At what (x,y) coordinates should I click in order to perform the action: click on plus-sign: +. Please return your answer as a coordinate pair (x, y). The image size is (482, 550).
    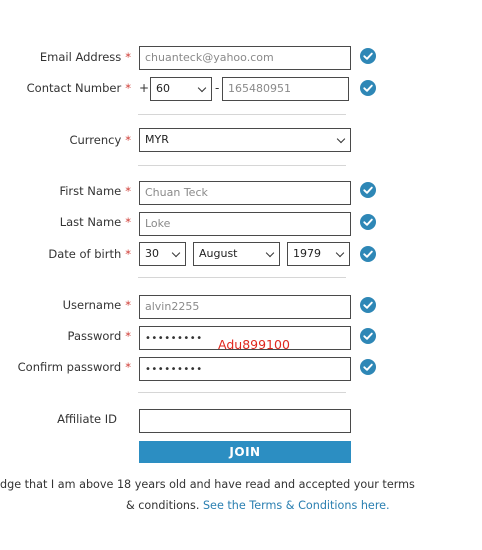
    Looking at the image, I should click on (144, 88).